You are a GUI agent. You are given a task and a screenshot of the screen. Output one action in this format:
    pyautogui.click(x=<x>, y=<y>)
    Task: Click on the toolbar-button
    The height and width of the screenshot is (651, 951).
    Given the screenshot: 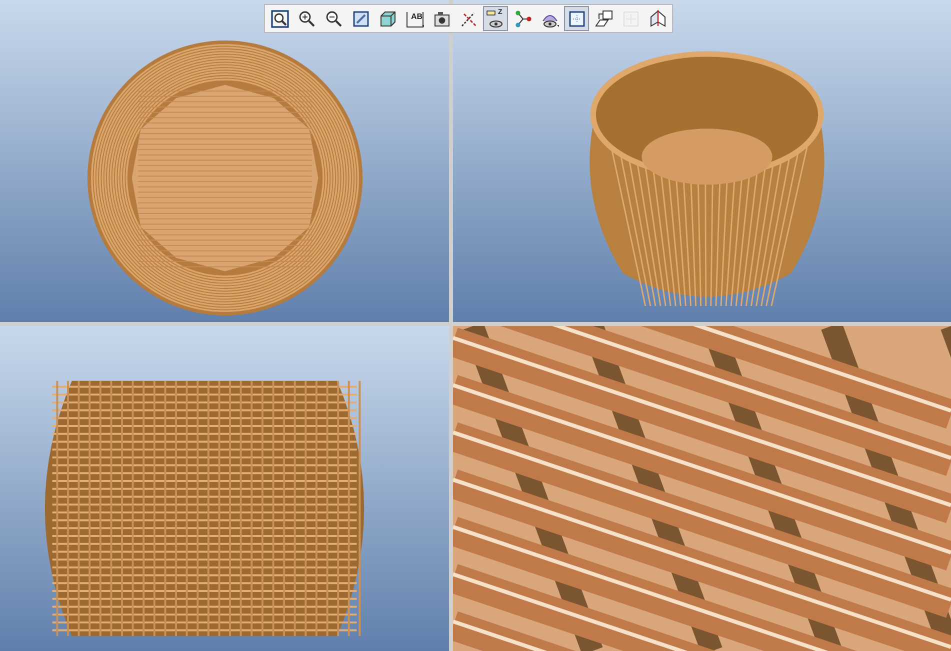 What is the action you would take?
    pyautogui.click(x=576, y=18)
    